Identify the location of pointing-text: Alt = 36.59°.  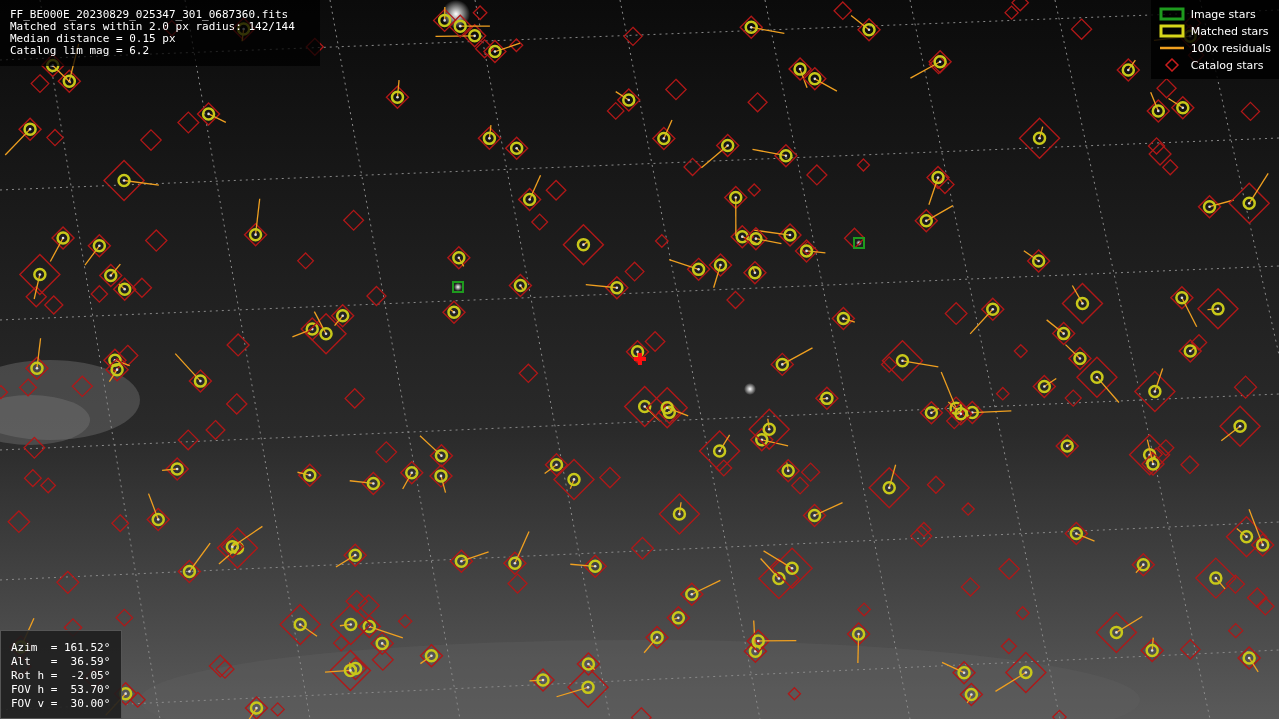
(61, 662).